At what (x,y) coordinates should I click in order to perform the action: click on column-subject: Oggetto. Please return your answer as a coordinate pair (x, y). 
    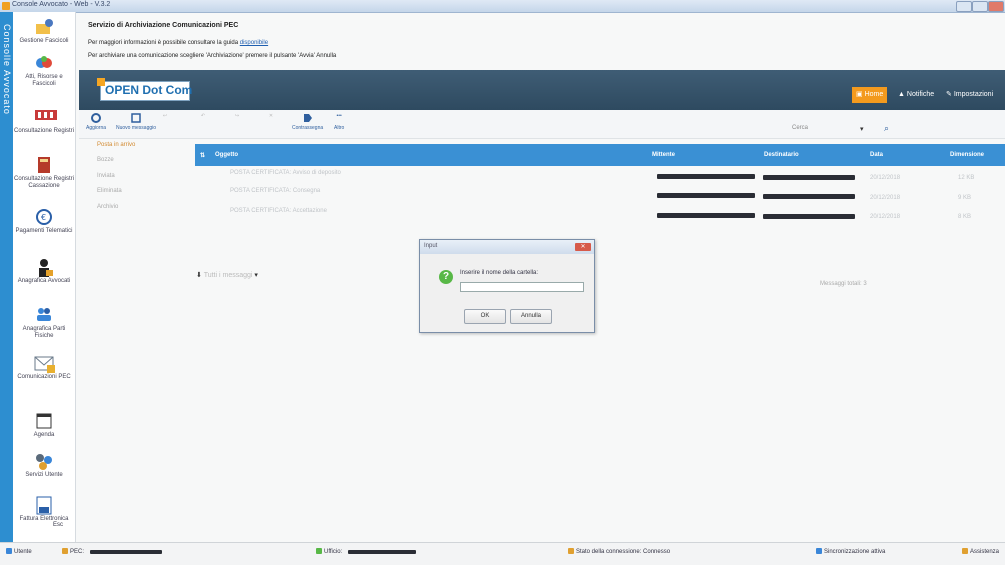
    Looking at the image, I should click on (226, 155).